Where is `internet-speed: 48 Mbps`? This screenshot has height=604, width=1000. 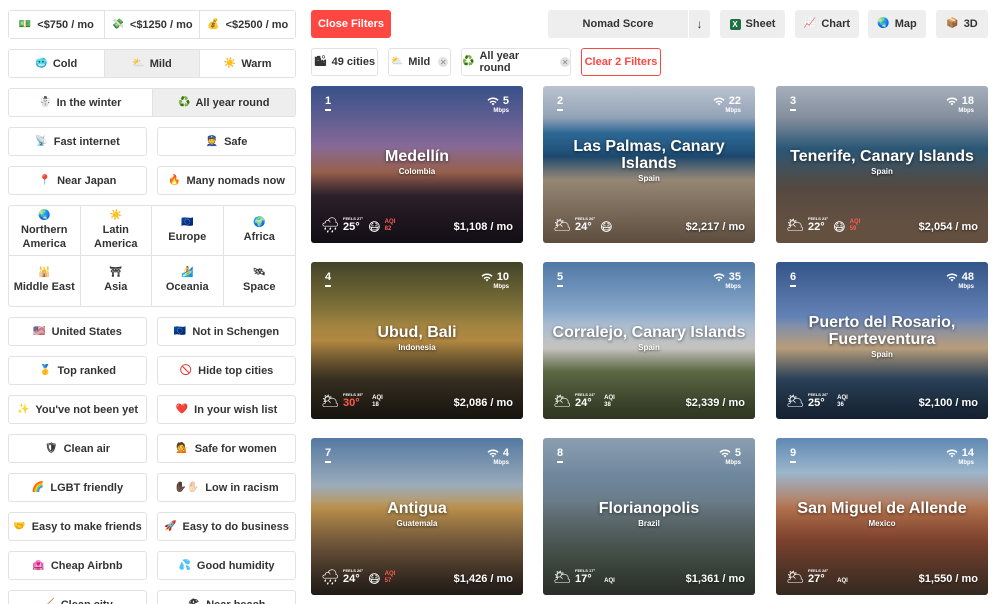 internet-speed: 48 Mbps is located at coordinates (960, 280).